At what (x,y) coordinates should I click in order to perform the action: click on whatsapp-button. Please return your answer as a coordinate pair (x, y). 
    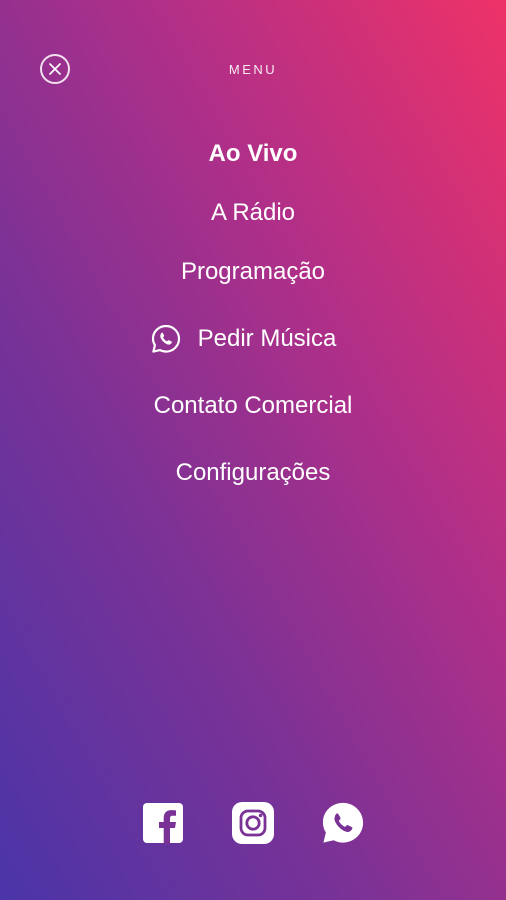
    Looking at the image, I should click on (343, 823).